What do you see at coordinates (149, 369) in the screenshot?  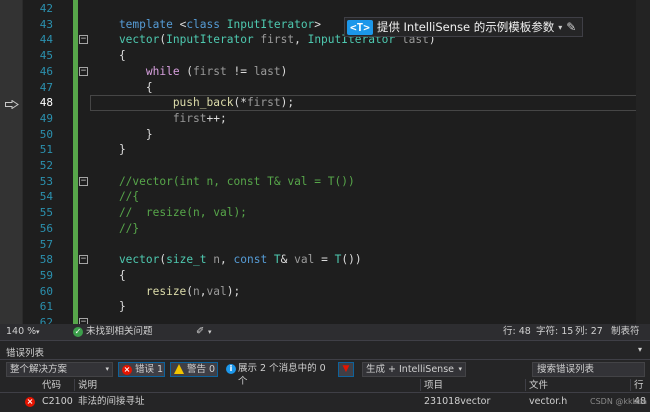 I see `errors-filter-label: 错误 1` at bounding box center [149, 369].